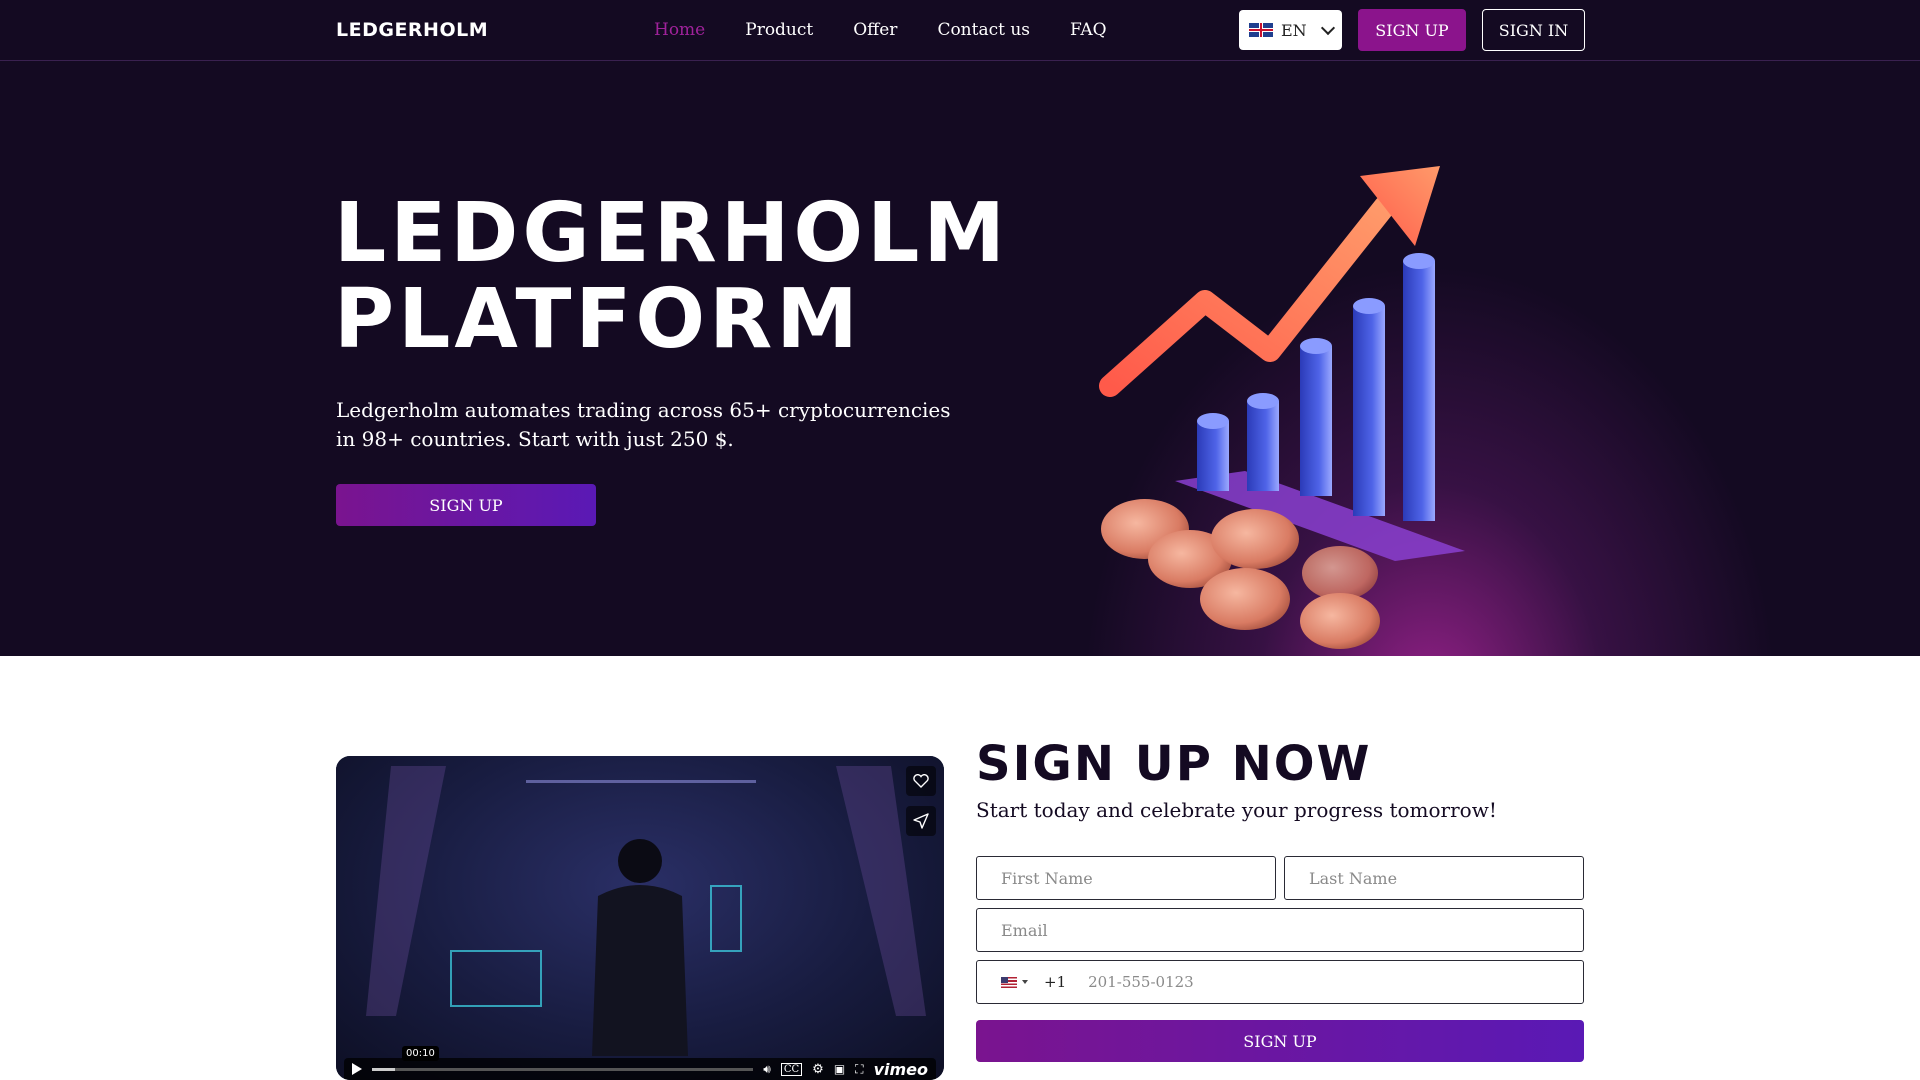 This screenshot has width=1920, height=1080. What do you see at coordinates (646, 911) in the screenshot?
I see `video-presenter-scene` at bounding box center [646, 911].